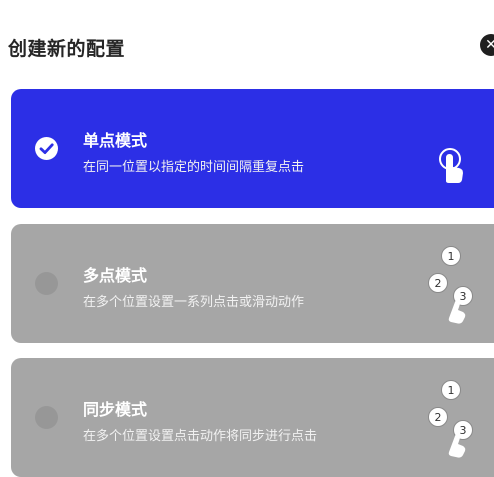 The height and width of the screenshot is (477, 494). What do you see at coordinates (115, 275) in the screenshot?
I see `option-title: 多点模式` at bounding box center [115, 275].